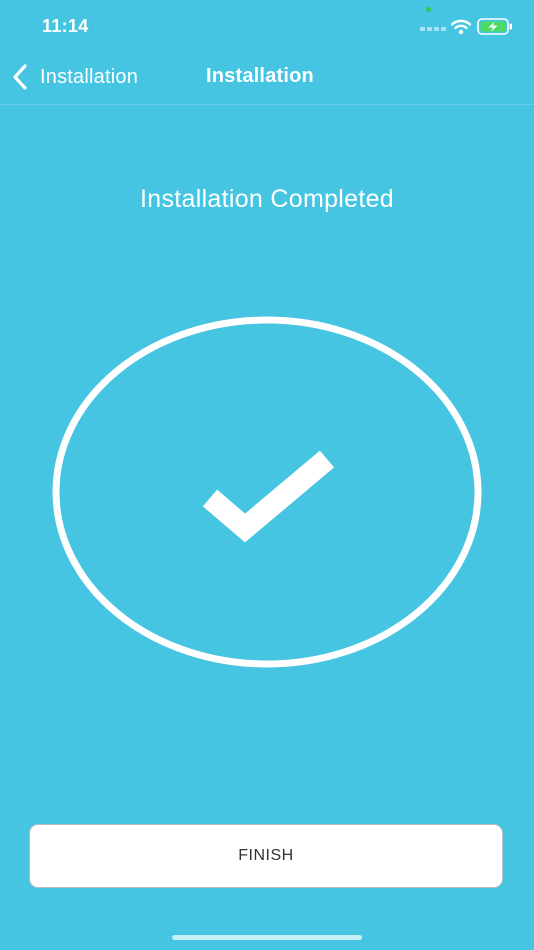  What do you see at coordinates (89, 76) in the screenshot?
I see `back-label: Installation` at bounding box center [89, 76].